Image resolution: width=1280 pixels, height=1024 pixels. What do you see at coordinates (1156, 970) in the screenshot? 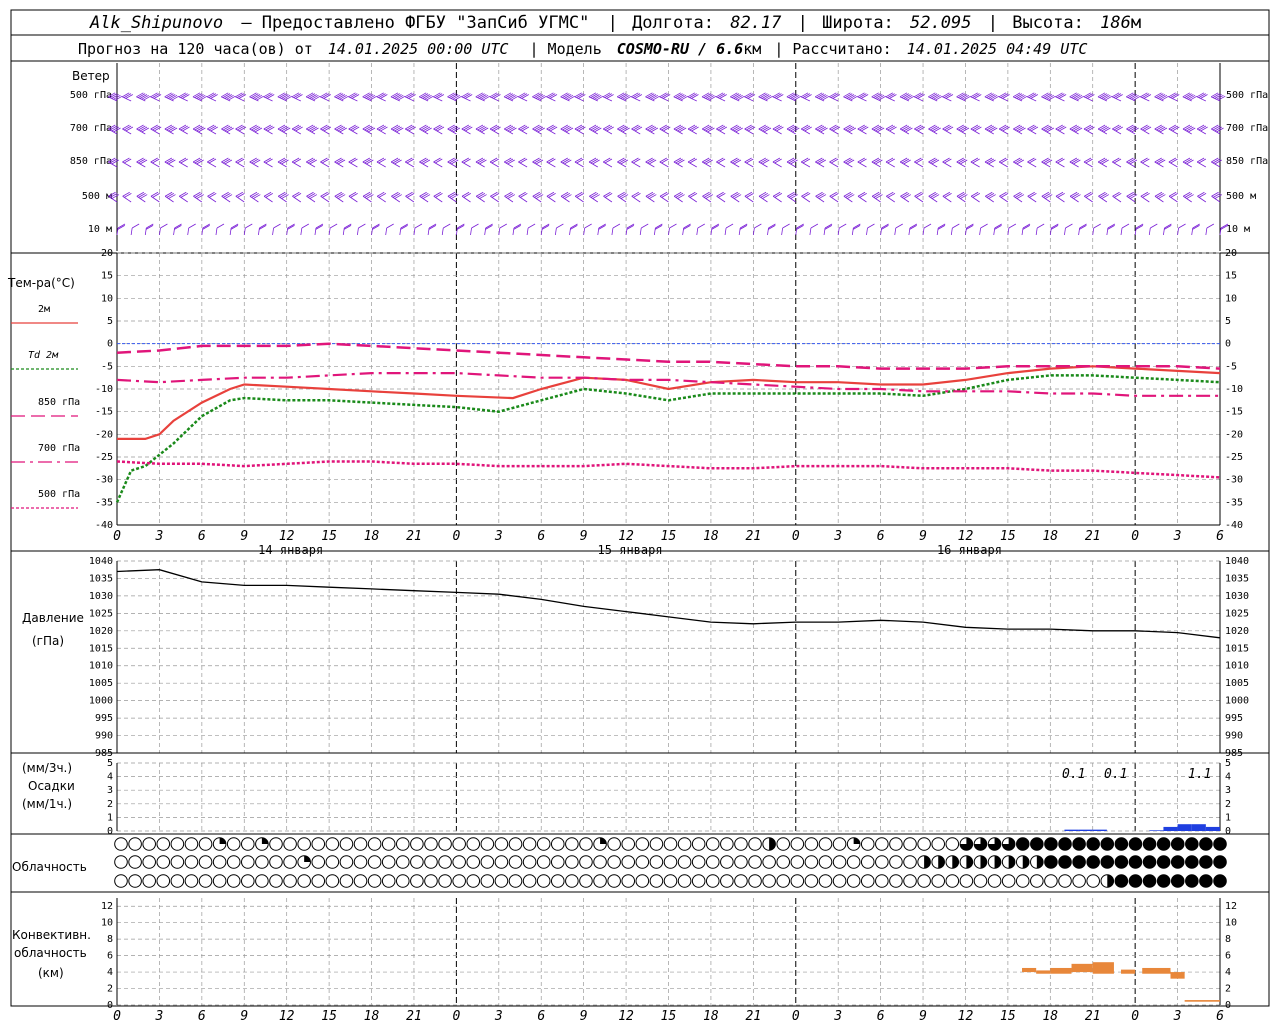
I see `conv-bar` at bounding box center [1156, 970].